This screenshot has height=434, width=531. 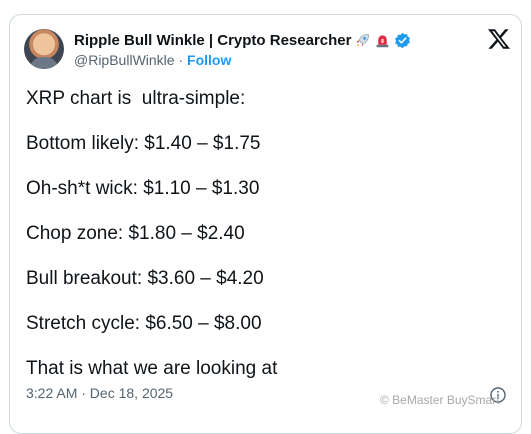 I want to click on rocket-emoji-icon, so click(x=362, y=40).